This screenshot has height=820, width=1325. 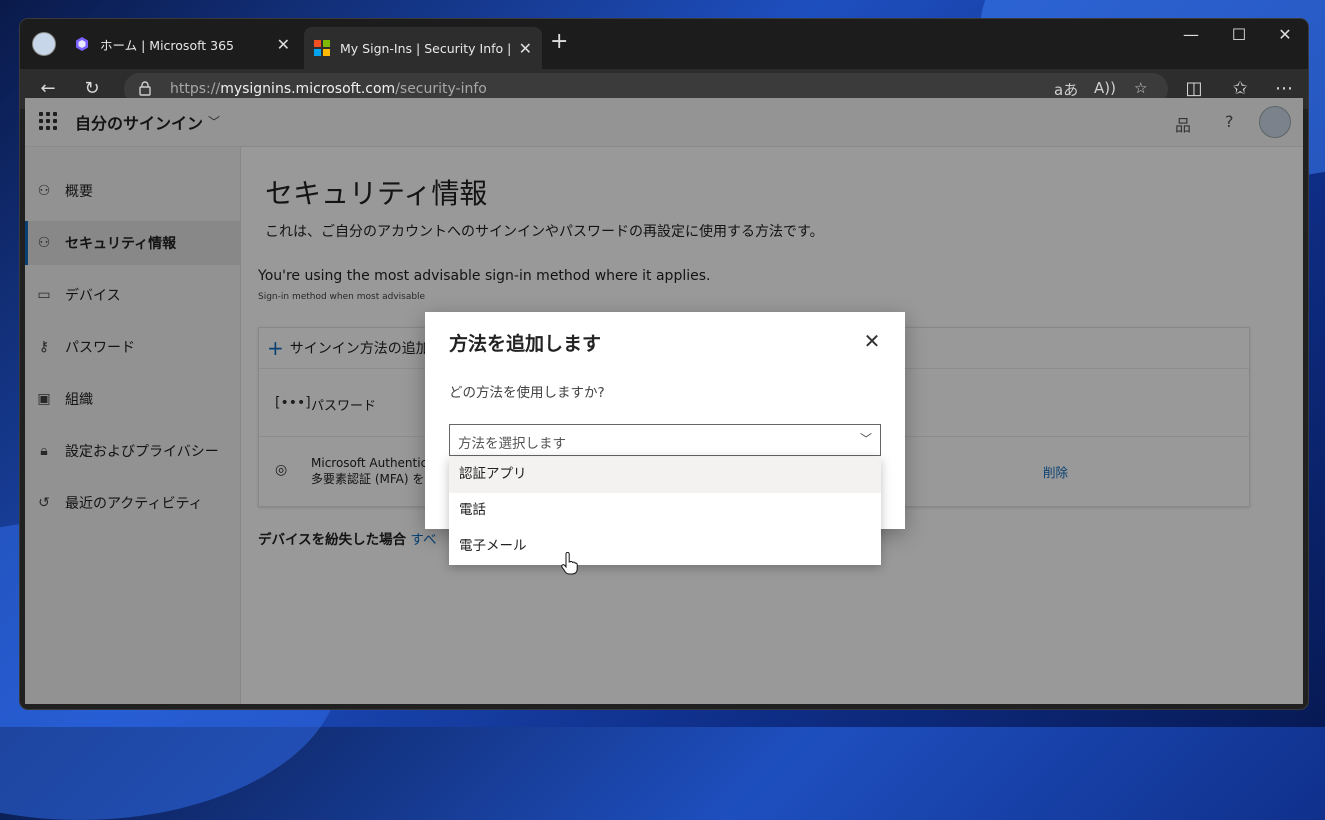 I want to click on tab-security-info: My Sign-Ins | Security Info | Micr ✕, so click(x=423, y=48).